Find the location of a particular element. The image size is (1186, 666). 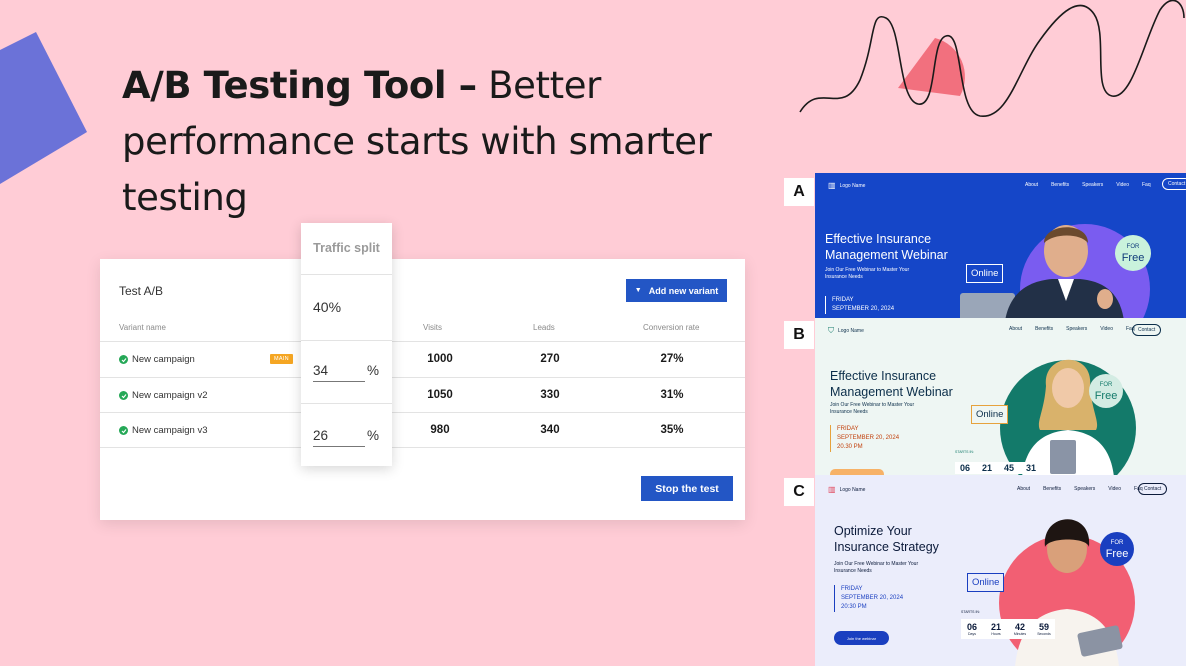

countdown-days: 06 is located at coordinates (964, 468).